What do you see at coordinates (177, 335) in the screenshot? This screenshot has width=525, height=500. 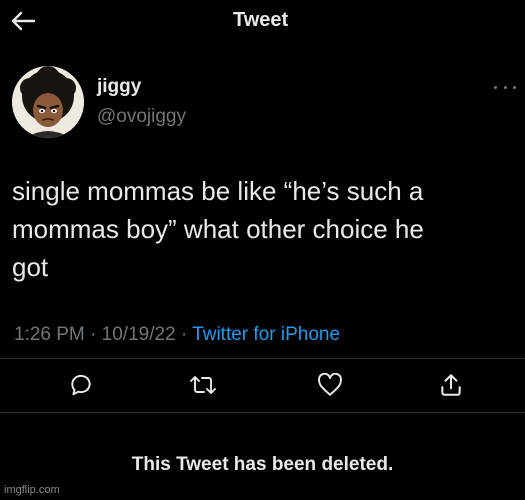 I see `tweet-meta: 1:26 PM · 10/19/22 · Twitter for iPhone` at bounding box center [177, 335].